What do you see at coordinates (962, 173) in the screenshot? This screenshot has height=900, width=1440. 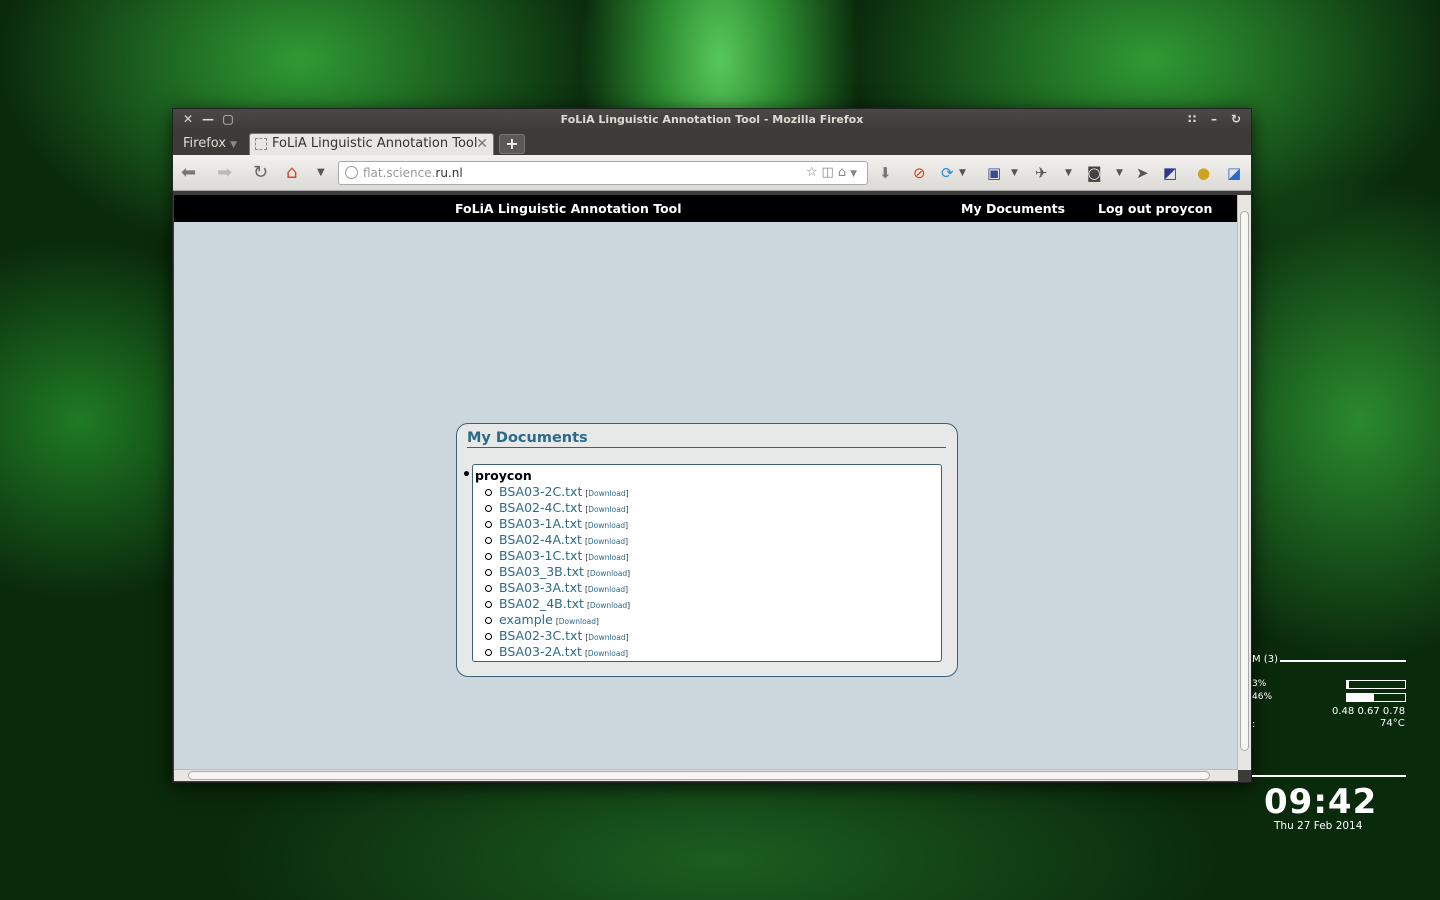 I see `sync-dropdown-icon: ▼` at bounding box center [962, 173].